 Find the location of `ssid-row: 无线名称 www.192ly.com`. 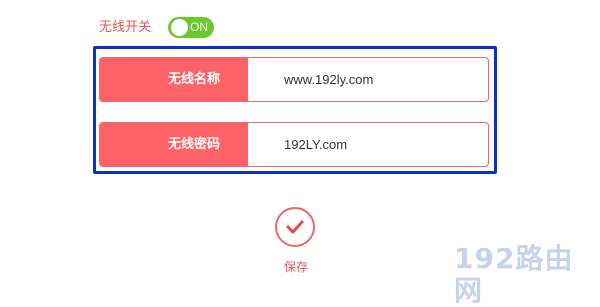

ssid-row: 无线名称 www.192ly.com is located at coordinates (294, 79).